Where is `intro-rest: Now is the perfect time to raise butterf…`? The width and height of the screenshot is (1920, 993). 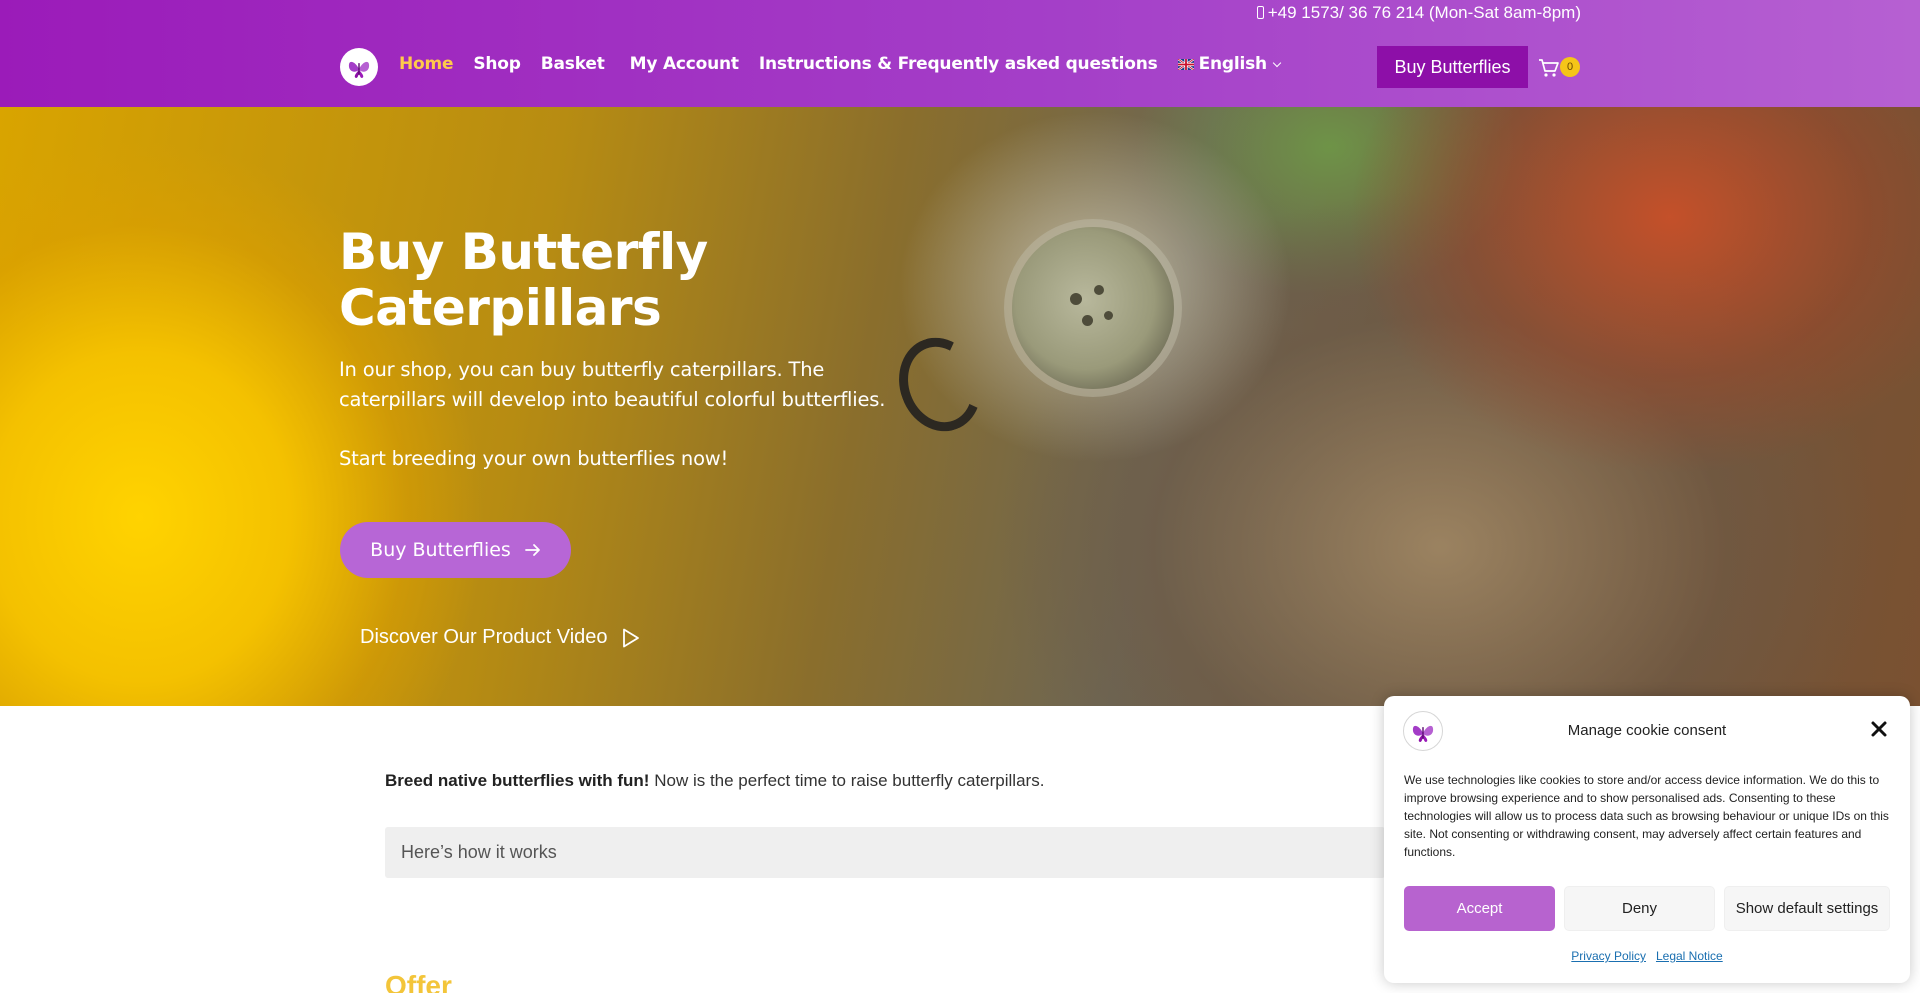
intro-rest: Now is the perfect time to raise butterf… is located at coordinates (847, 780).